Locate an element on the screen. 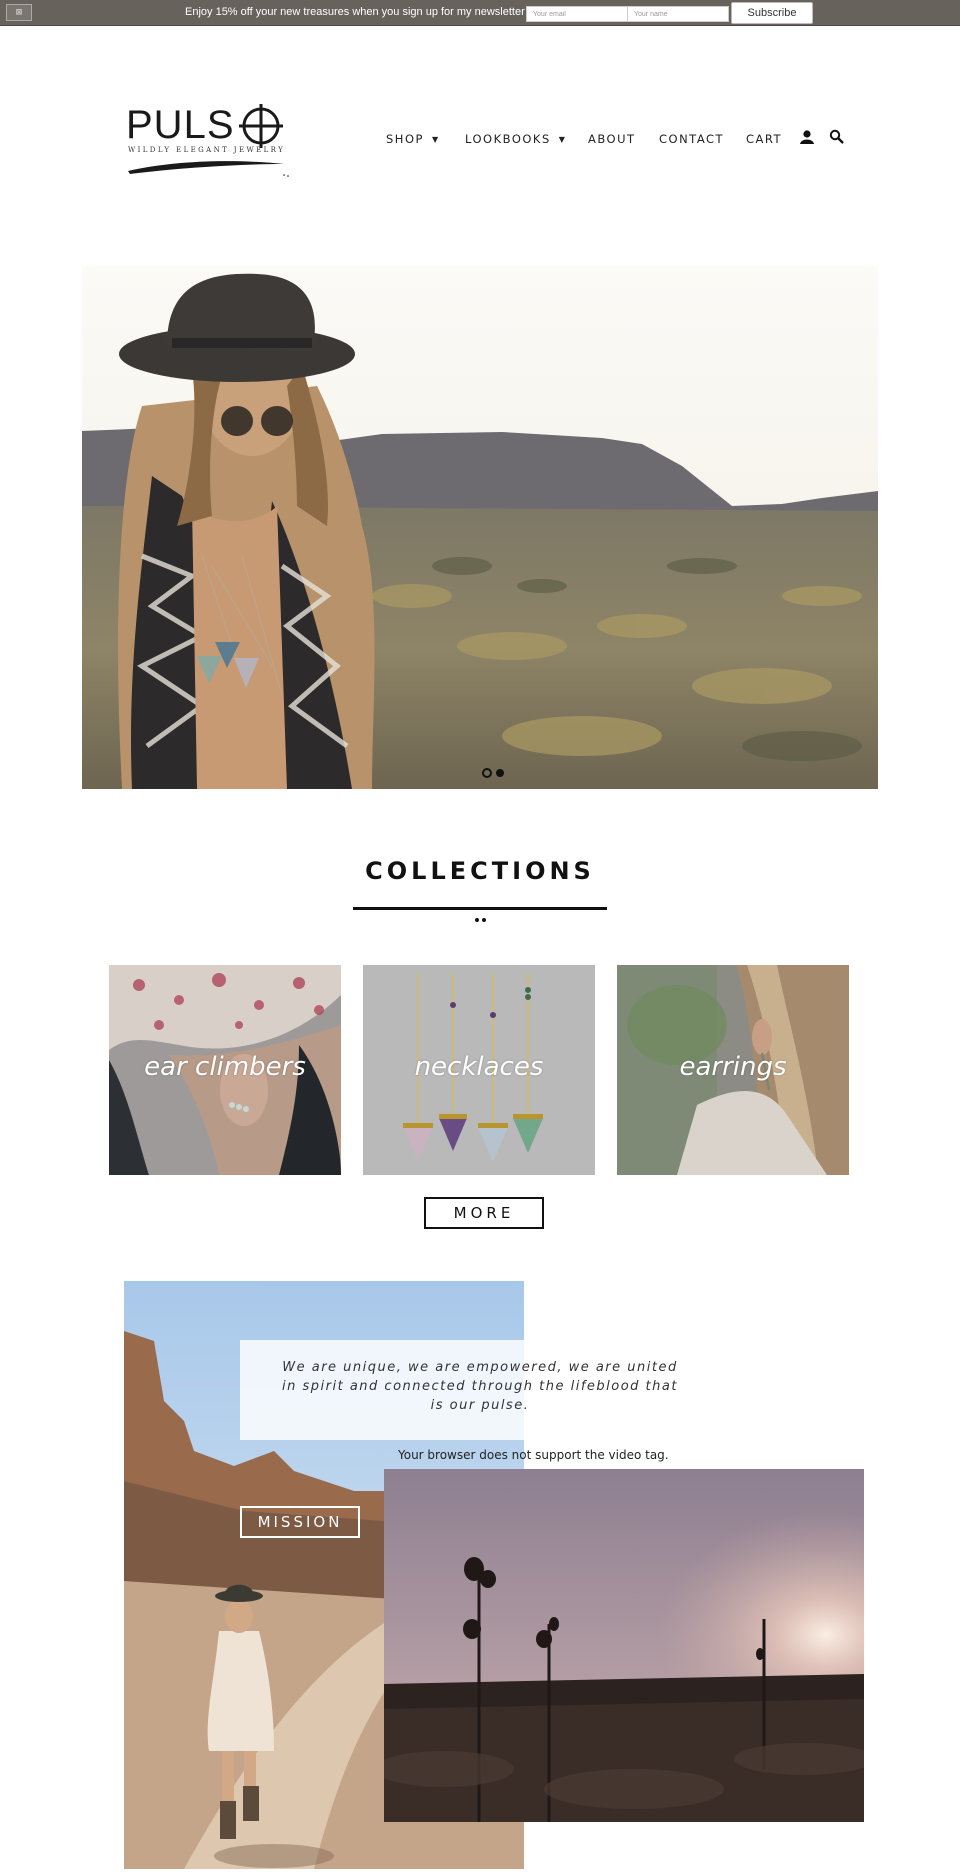 The width and height of the screenshot is (960, 1875). nav-cart-label: CART is located at coordinates (764, 139).